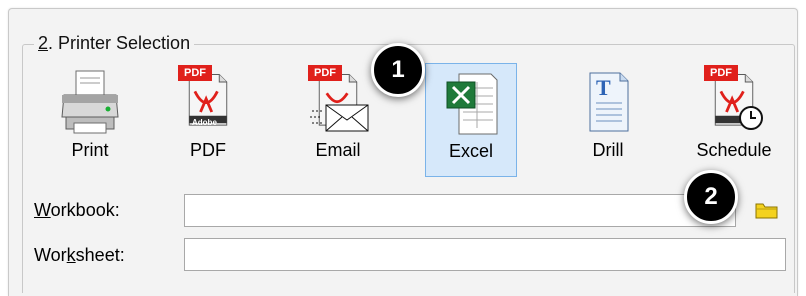 The height and width of the screenshot is (296, 806). I want to click on workbook-input, so click(460, 210).